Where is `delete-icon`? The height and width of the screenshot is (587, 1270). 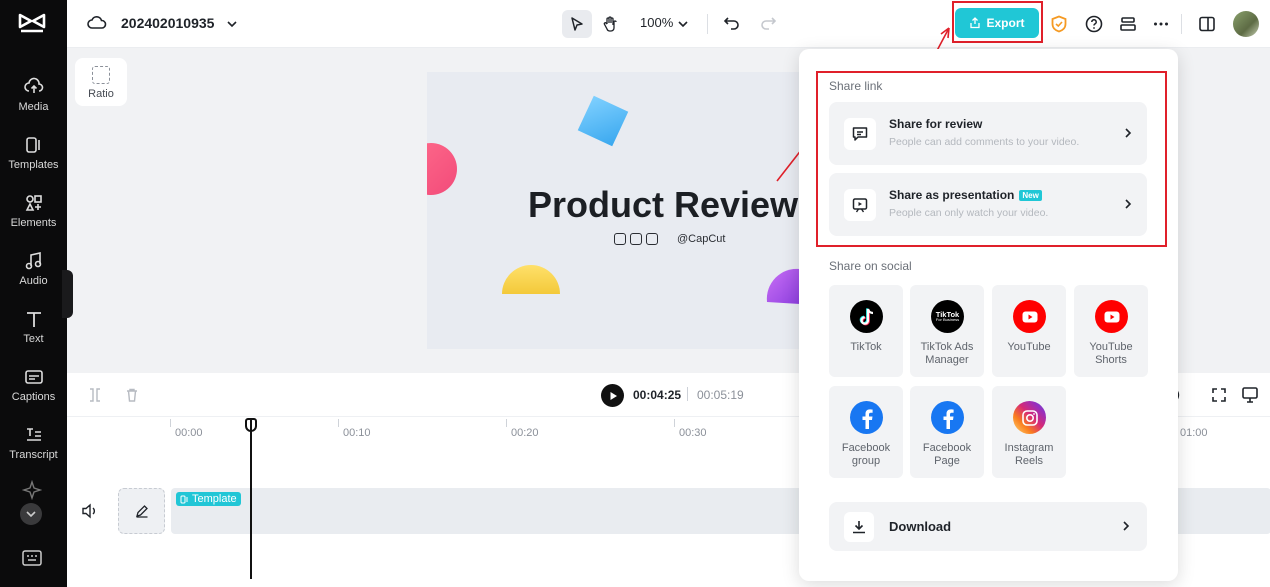
delete-icon is located at coordinates (132, 395).